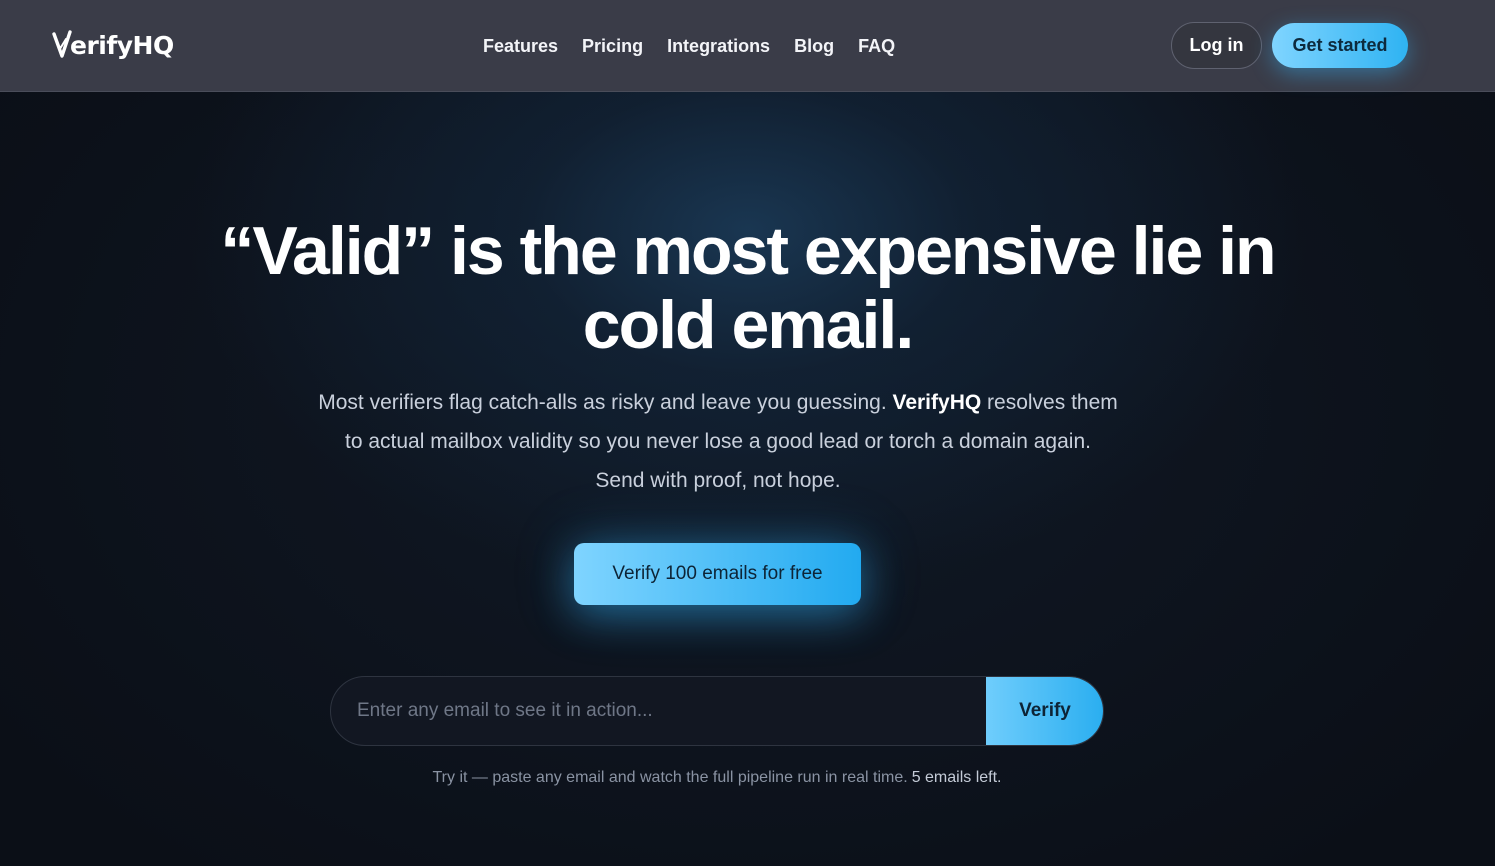 The height and width of the screenshot is (866, 1495). Describe the element at coordinates (62, 44) in the screenshot. I see `logo-check-v-icon` at that location.